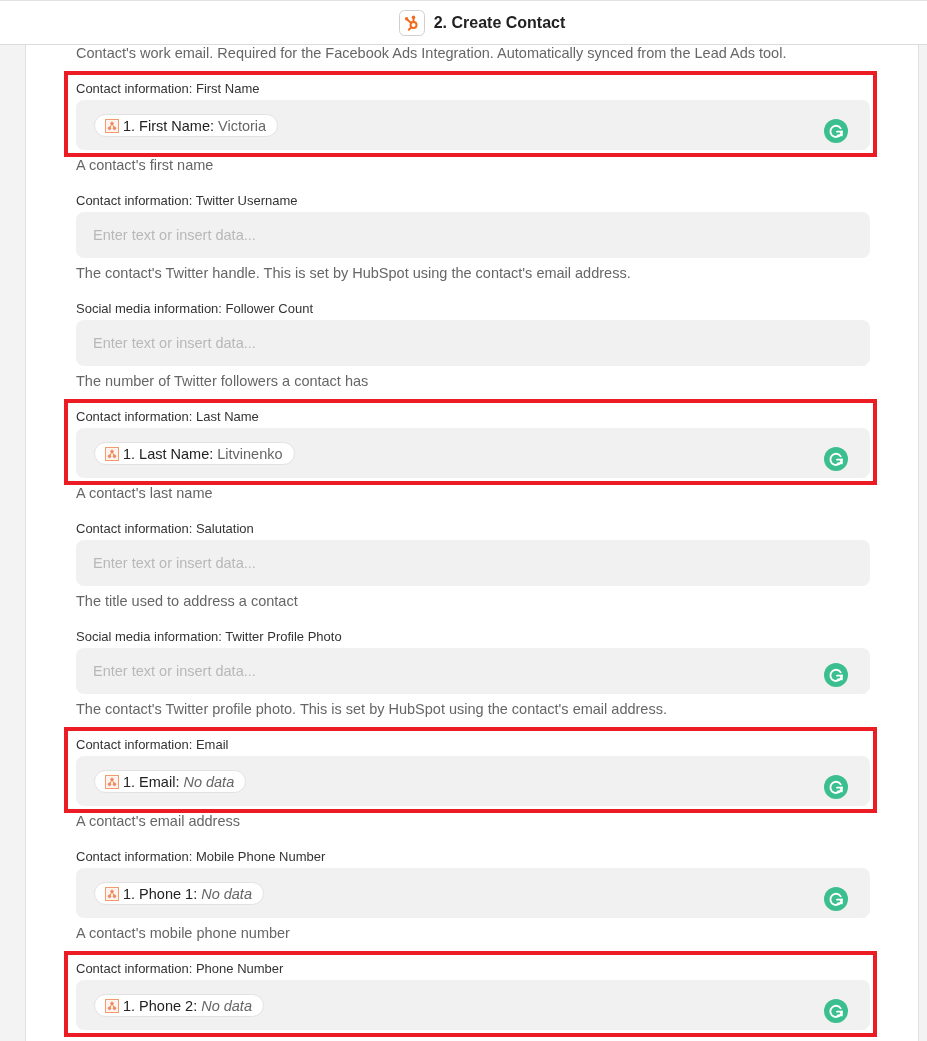 The height and width of the screenshot is (1041, 927). I want to click on field-description: A contact's last name, so click(145, 493).